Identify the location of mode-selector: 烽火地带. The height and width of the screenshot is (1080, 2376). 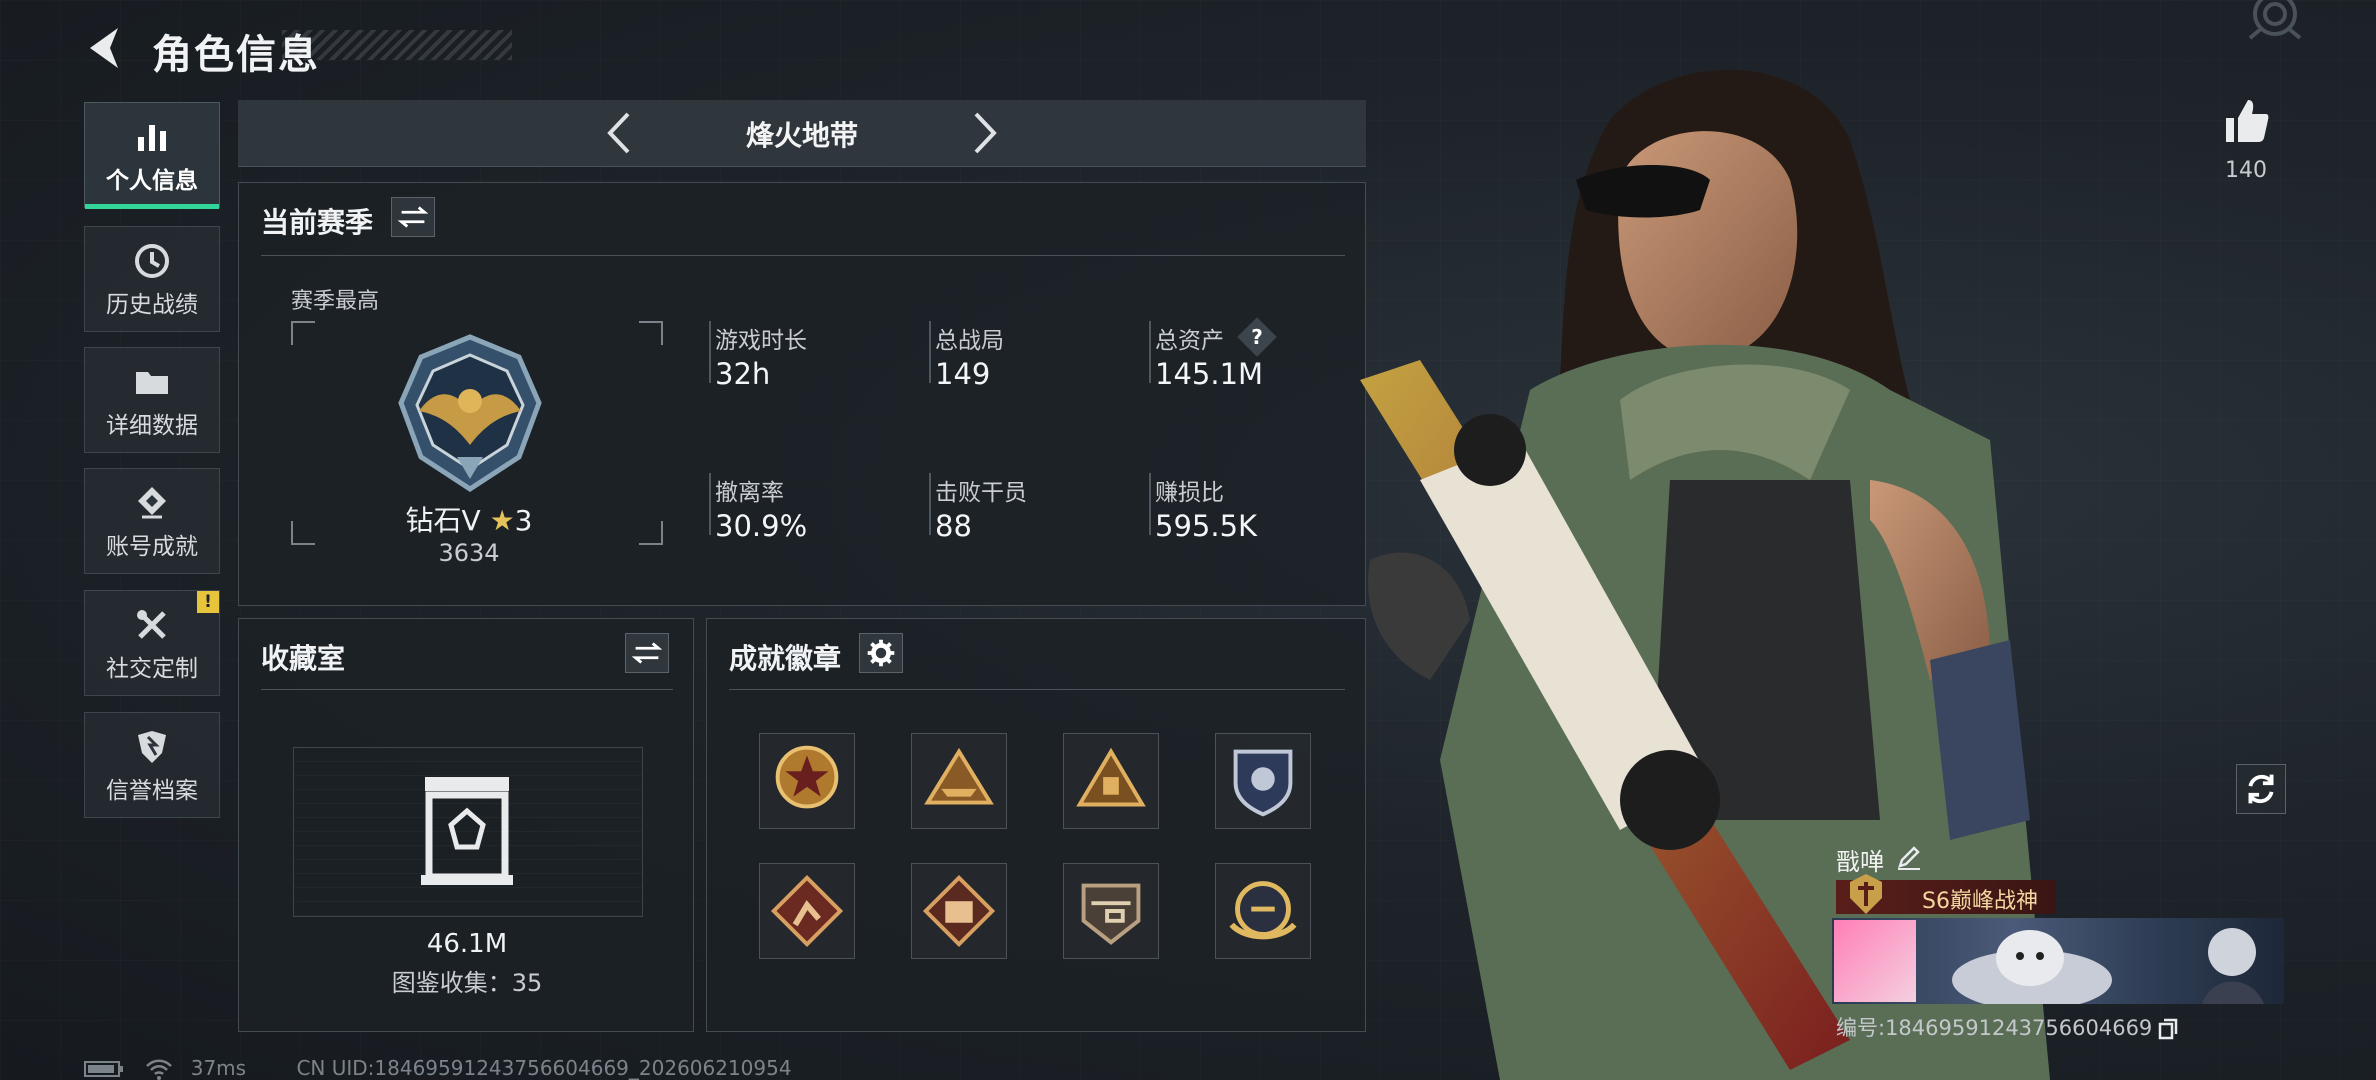
(802, 133).